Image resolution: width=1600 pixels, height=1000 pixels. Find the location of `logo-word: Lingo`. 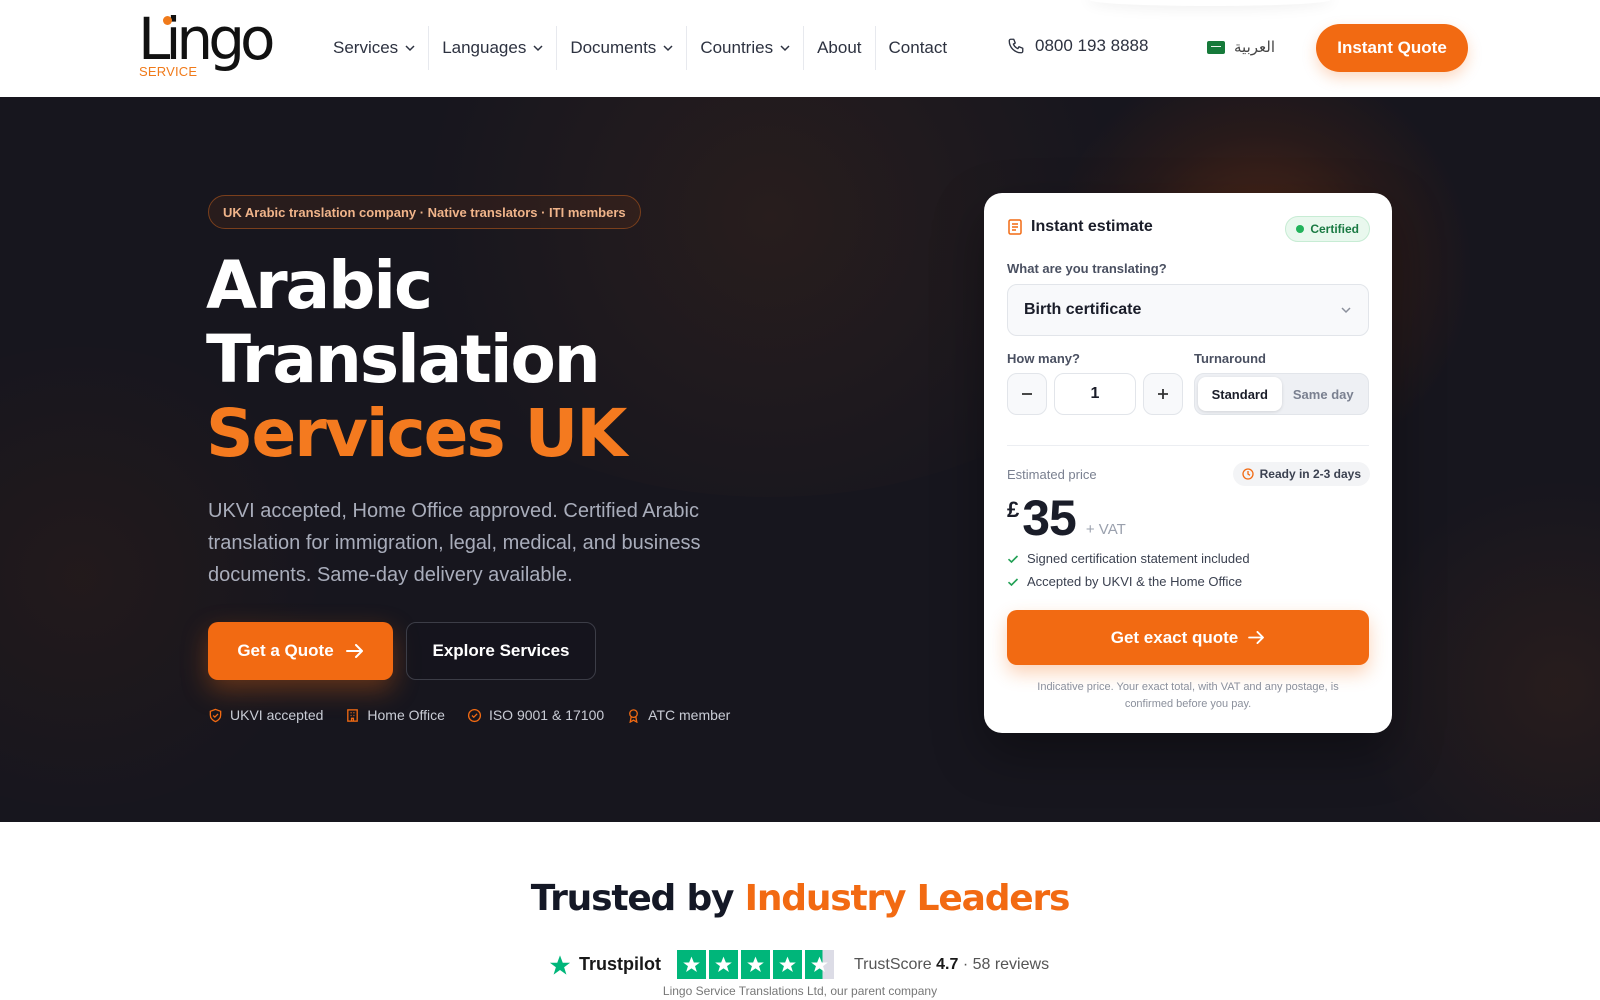

logo-word: Lingo is located at coordinates (206, 39).